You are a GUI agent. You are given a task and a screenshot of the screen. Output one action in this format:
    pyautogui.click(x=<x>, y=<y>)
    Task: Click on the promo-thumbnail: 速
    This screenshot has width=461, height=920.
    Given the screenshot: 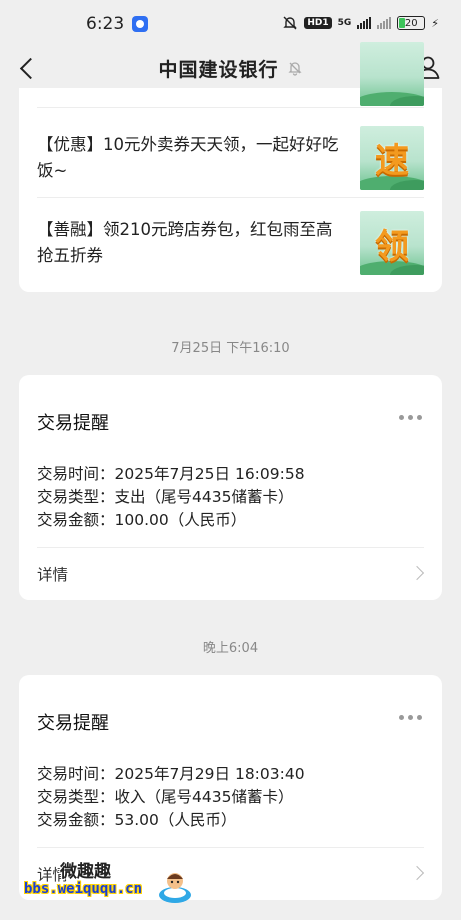 What is the action you would take?
    pyautogui.click(x=392, y=157)
    